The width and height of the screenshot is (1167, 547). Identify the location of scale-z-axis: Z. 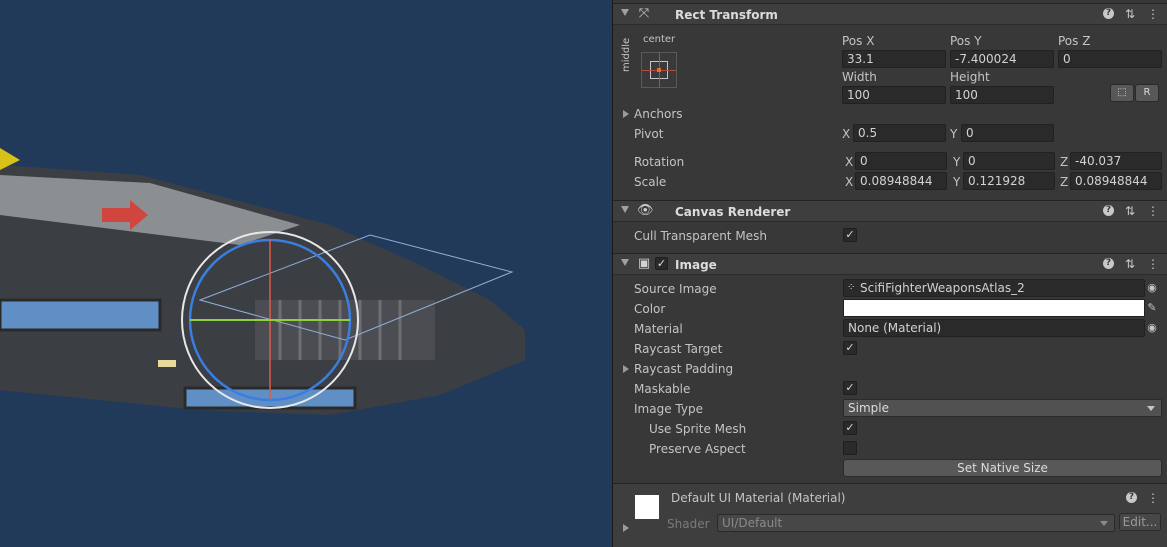
(1064, 182).